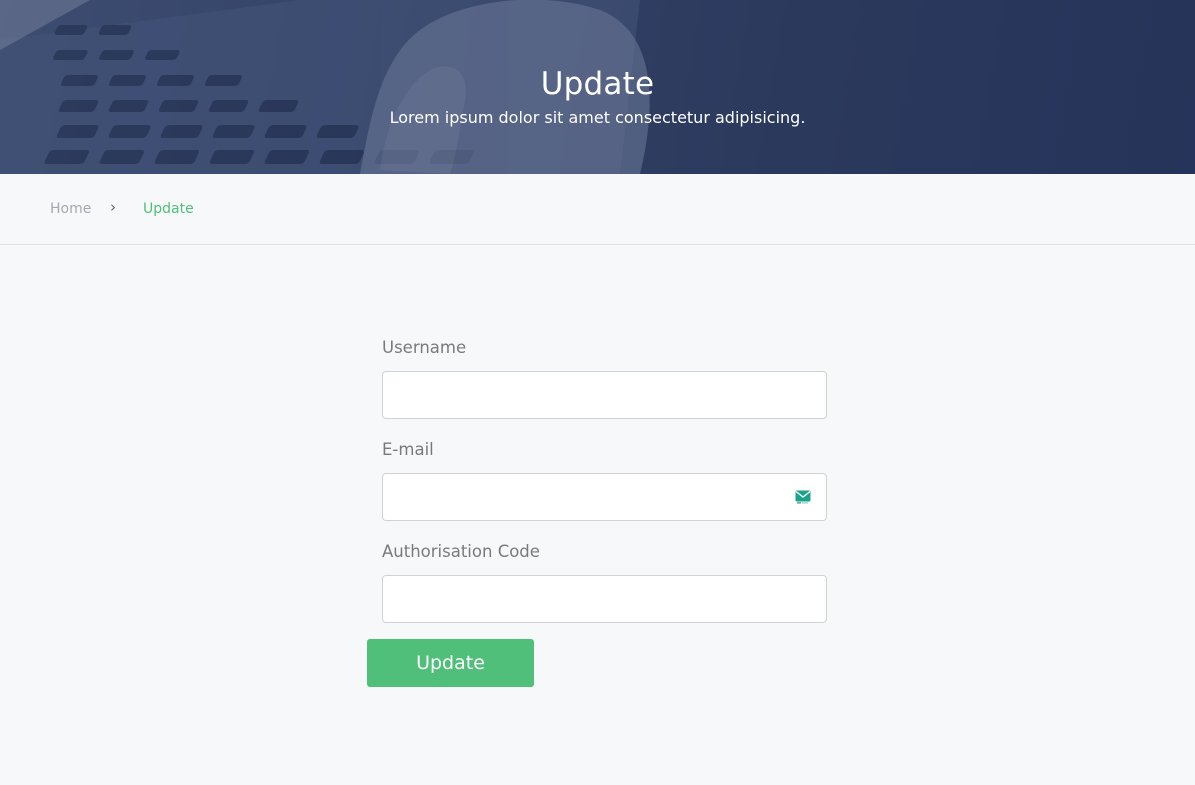 The image size is (1195, 785). What do you see at coordinates (604, 395) in the screenshot?
I see `username-input` at bounding box center [604, 395].